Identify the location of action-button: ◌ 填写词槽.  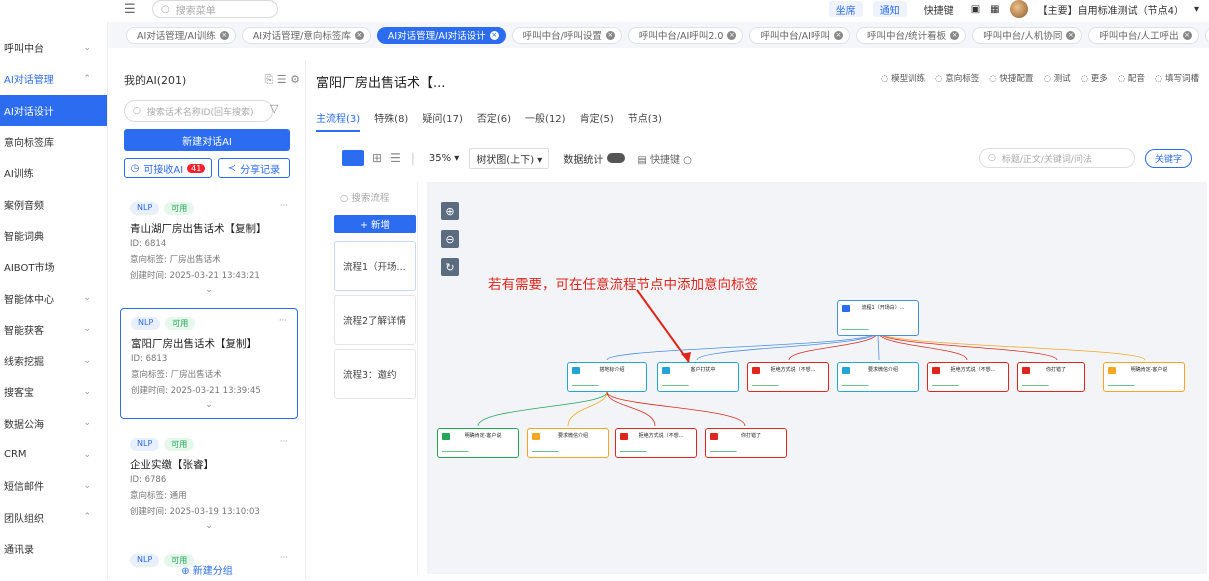
(1177, 78).